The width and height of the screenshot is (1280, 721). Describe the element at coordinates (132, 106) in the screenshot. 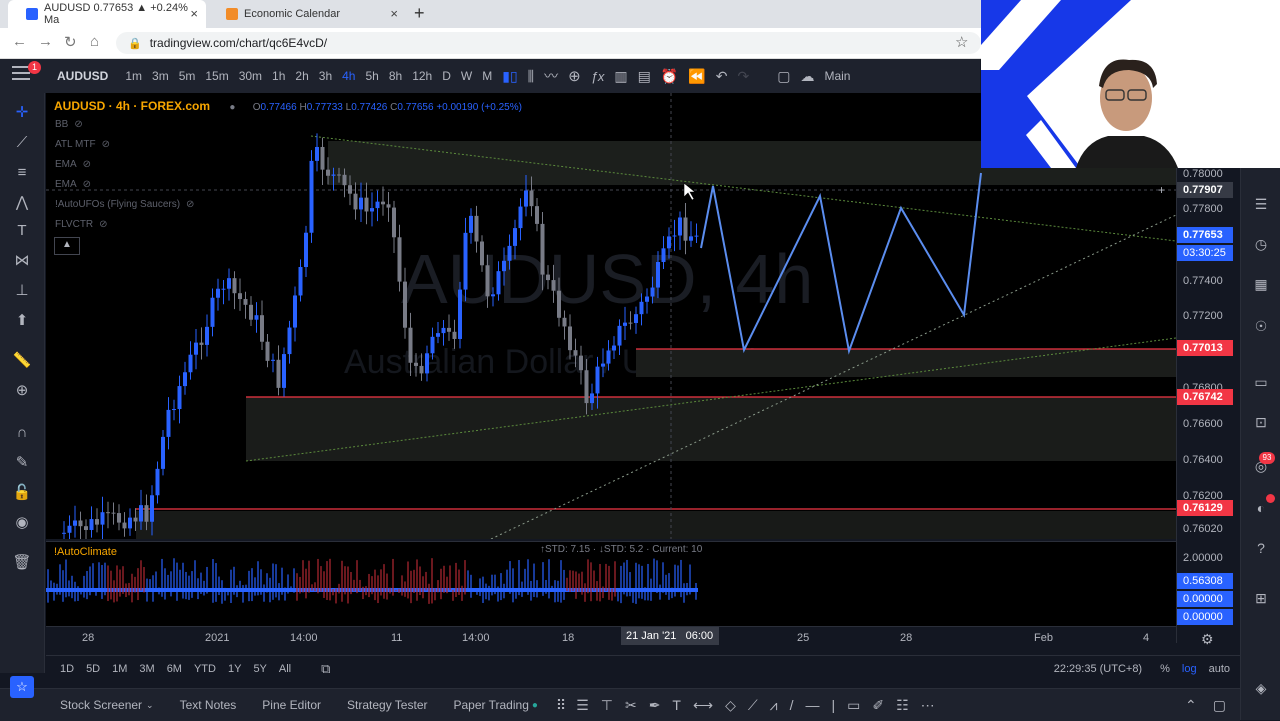

I see `legend-title: AUDUSD · 4h · FOREX.com` at that location.